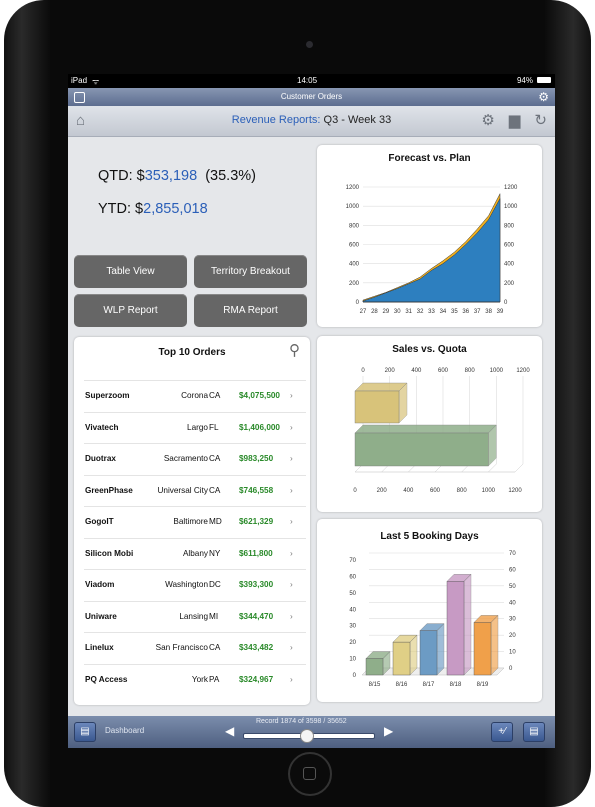  I want to click on clock: 14:05, so click(307, 80).